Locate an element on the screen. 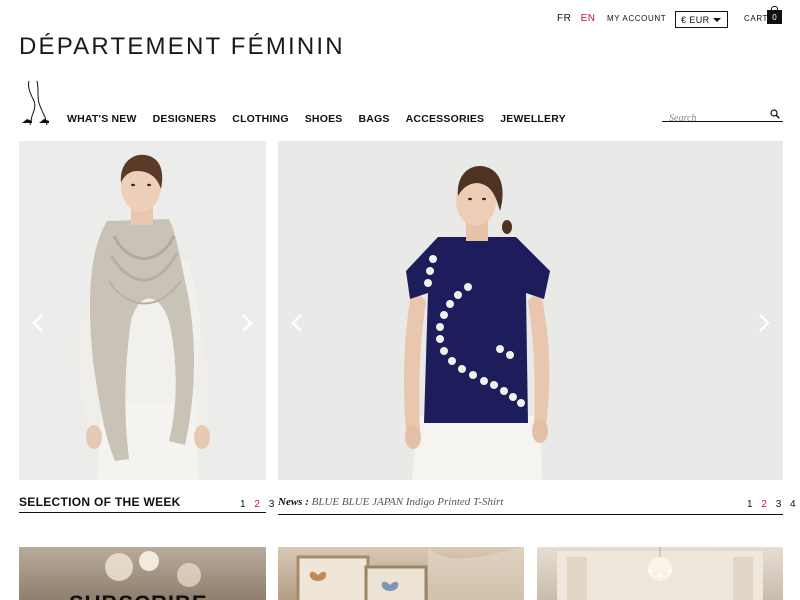  my-account-link: MY ACCOUNT is located at coordinates (636, 18).